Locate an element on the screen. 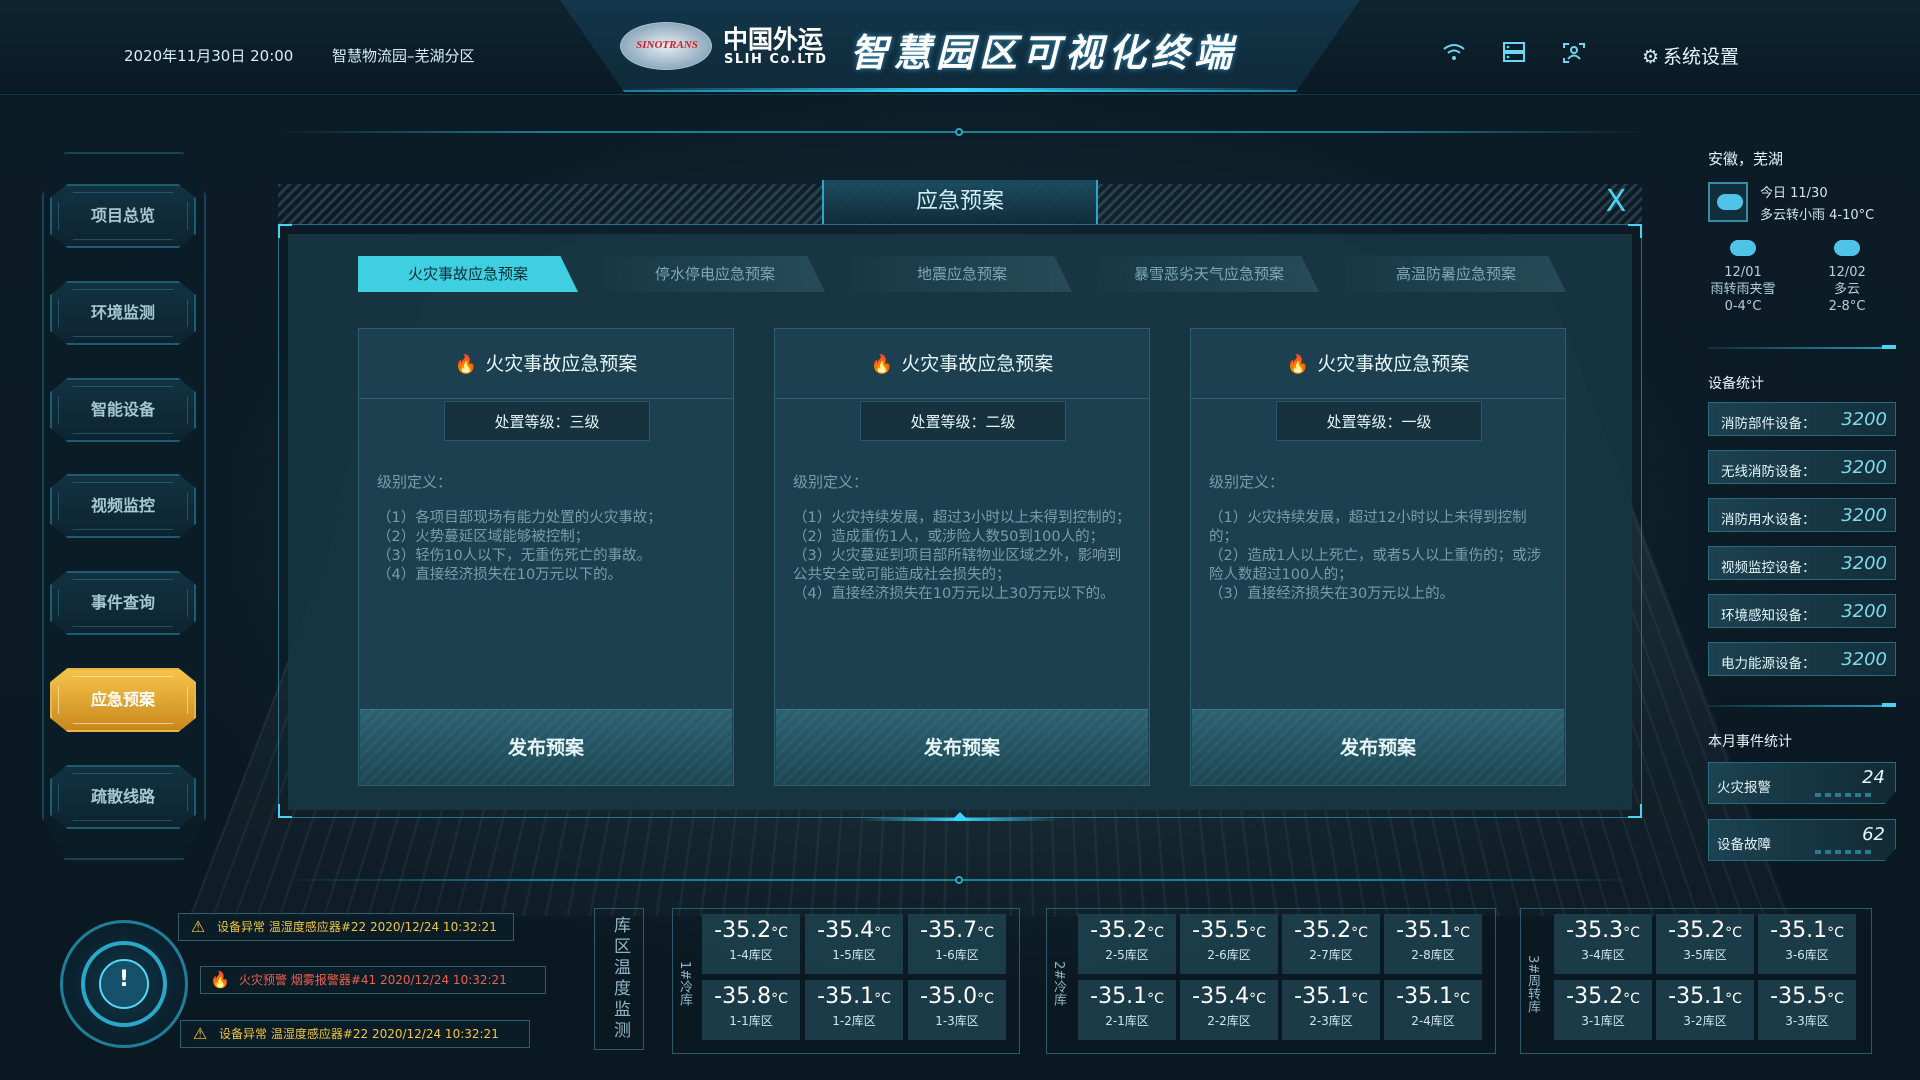 The image size is (1920, 1080). device-stat-row: 电力能源设备： 3200 is located at coordinates (1802, 659).